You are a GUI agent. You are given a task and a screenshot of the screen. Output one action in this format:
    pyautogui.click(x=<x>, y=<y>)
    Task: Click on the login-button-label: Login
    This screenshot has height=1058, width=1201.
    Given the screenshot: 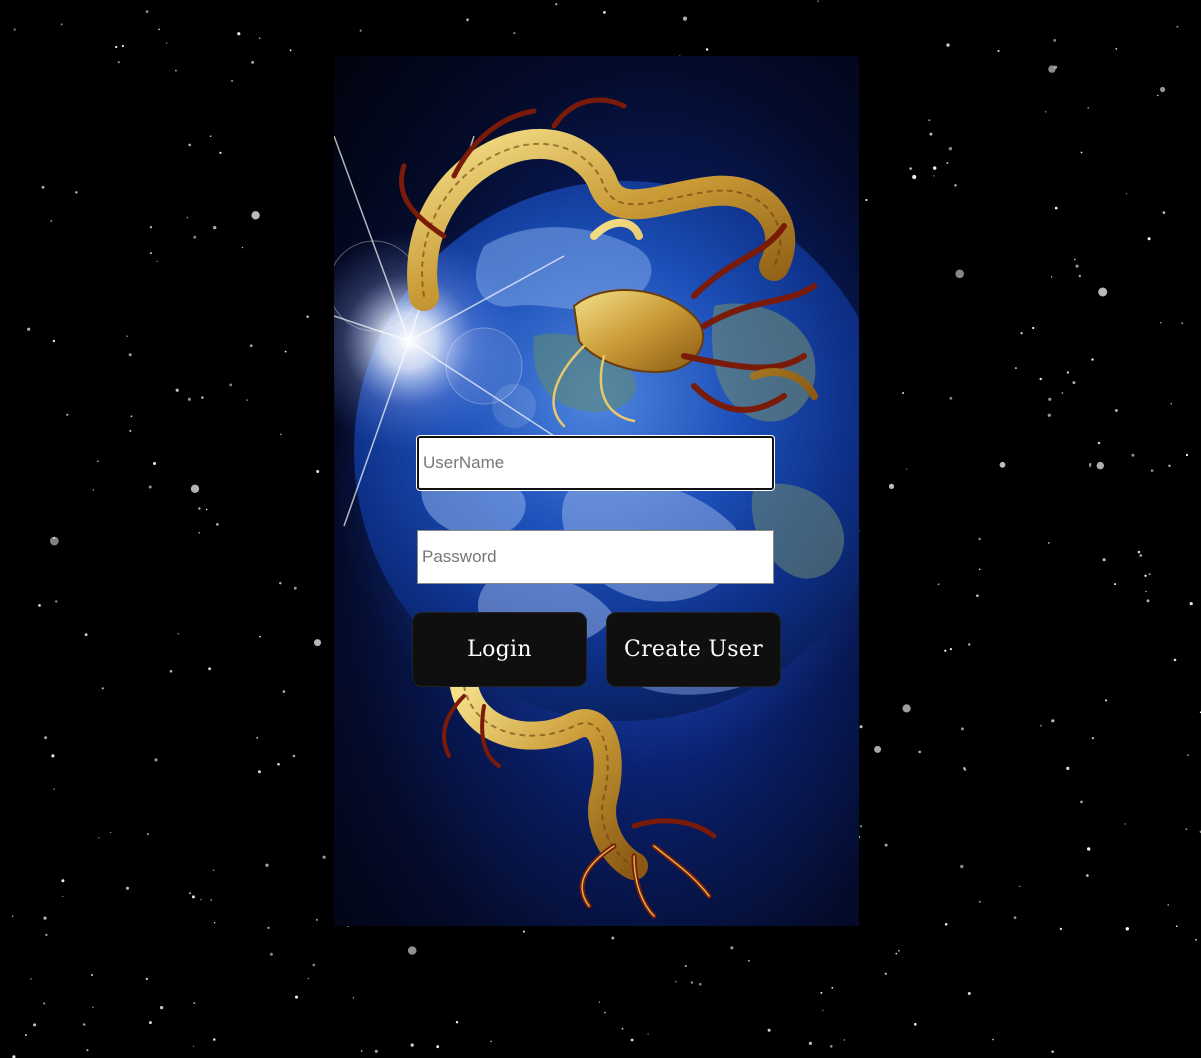 What is the action you would take?
    pyautogui.click(x=499, y=649)
    